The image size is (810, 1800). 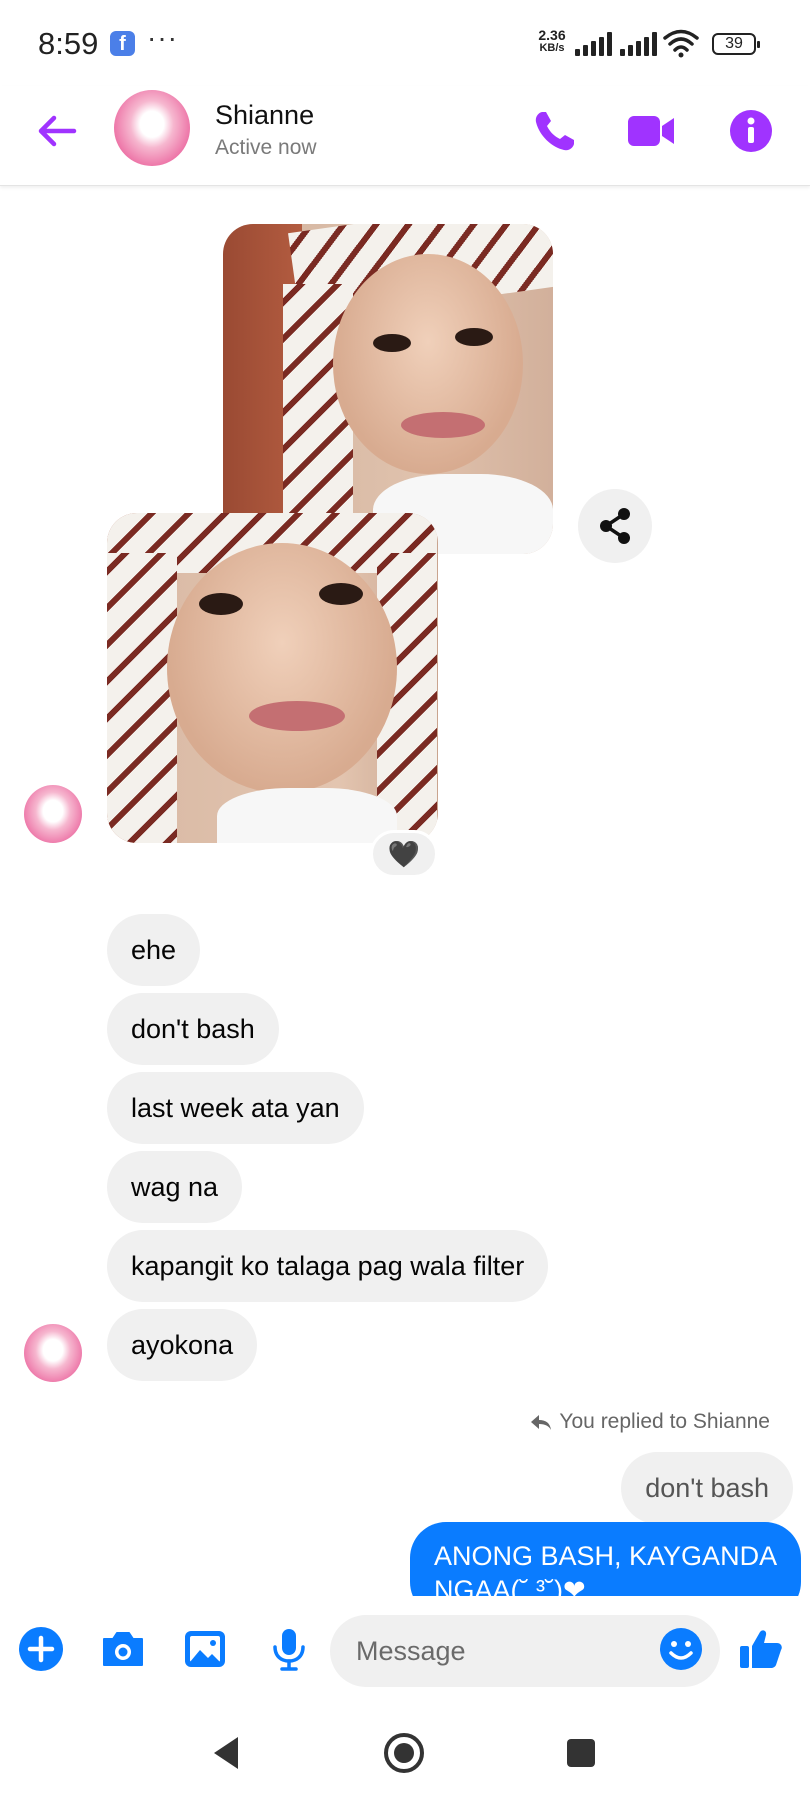 What do you see at coordinates (152, 128) in the screenshot?
I see `contact-avatar` at bounding box center [152, 128].